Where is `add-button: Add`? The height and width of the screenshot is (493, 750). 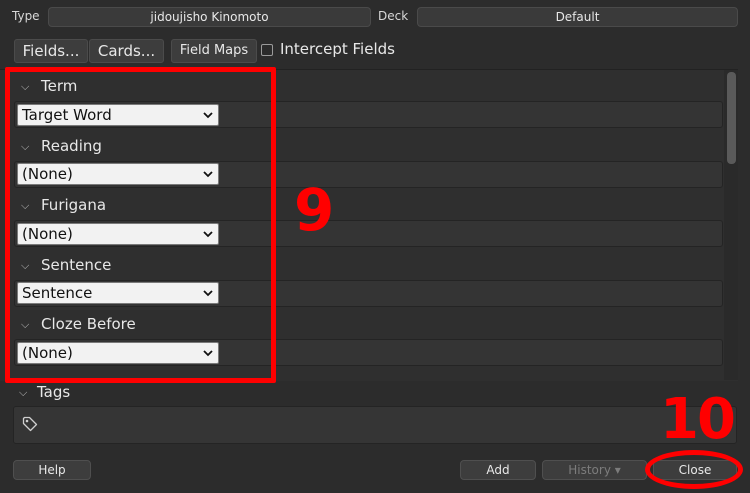
add-button: Add is located at coordinates (498, 470).